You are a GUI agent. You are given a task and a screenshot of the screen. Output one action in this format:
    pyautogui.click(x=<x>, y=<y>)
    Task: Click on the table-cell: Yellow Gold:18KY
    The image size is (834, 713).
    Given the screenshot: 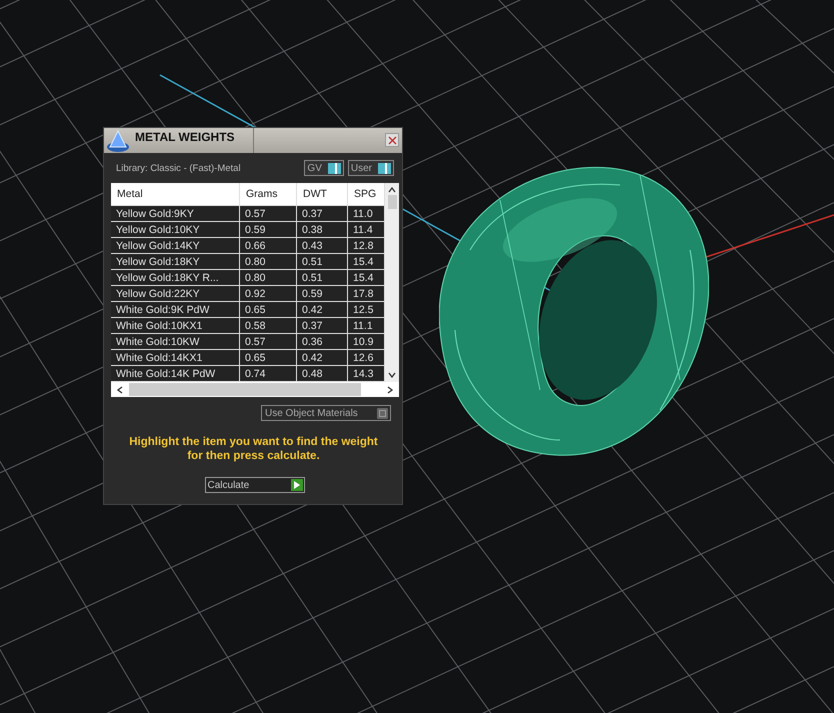 What is the action you would take?
    pyautogui.click(x=175, y=262)
    